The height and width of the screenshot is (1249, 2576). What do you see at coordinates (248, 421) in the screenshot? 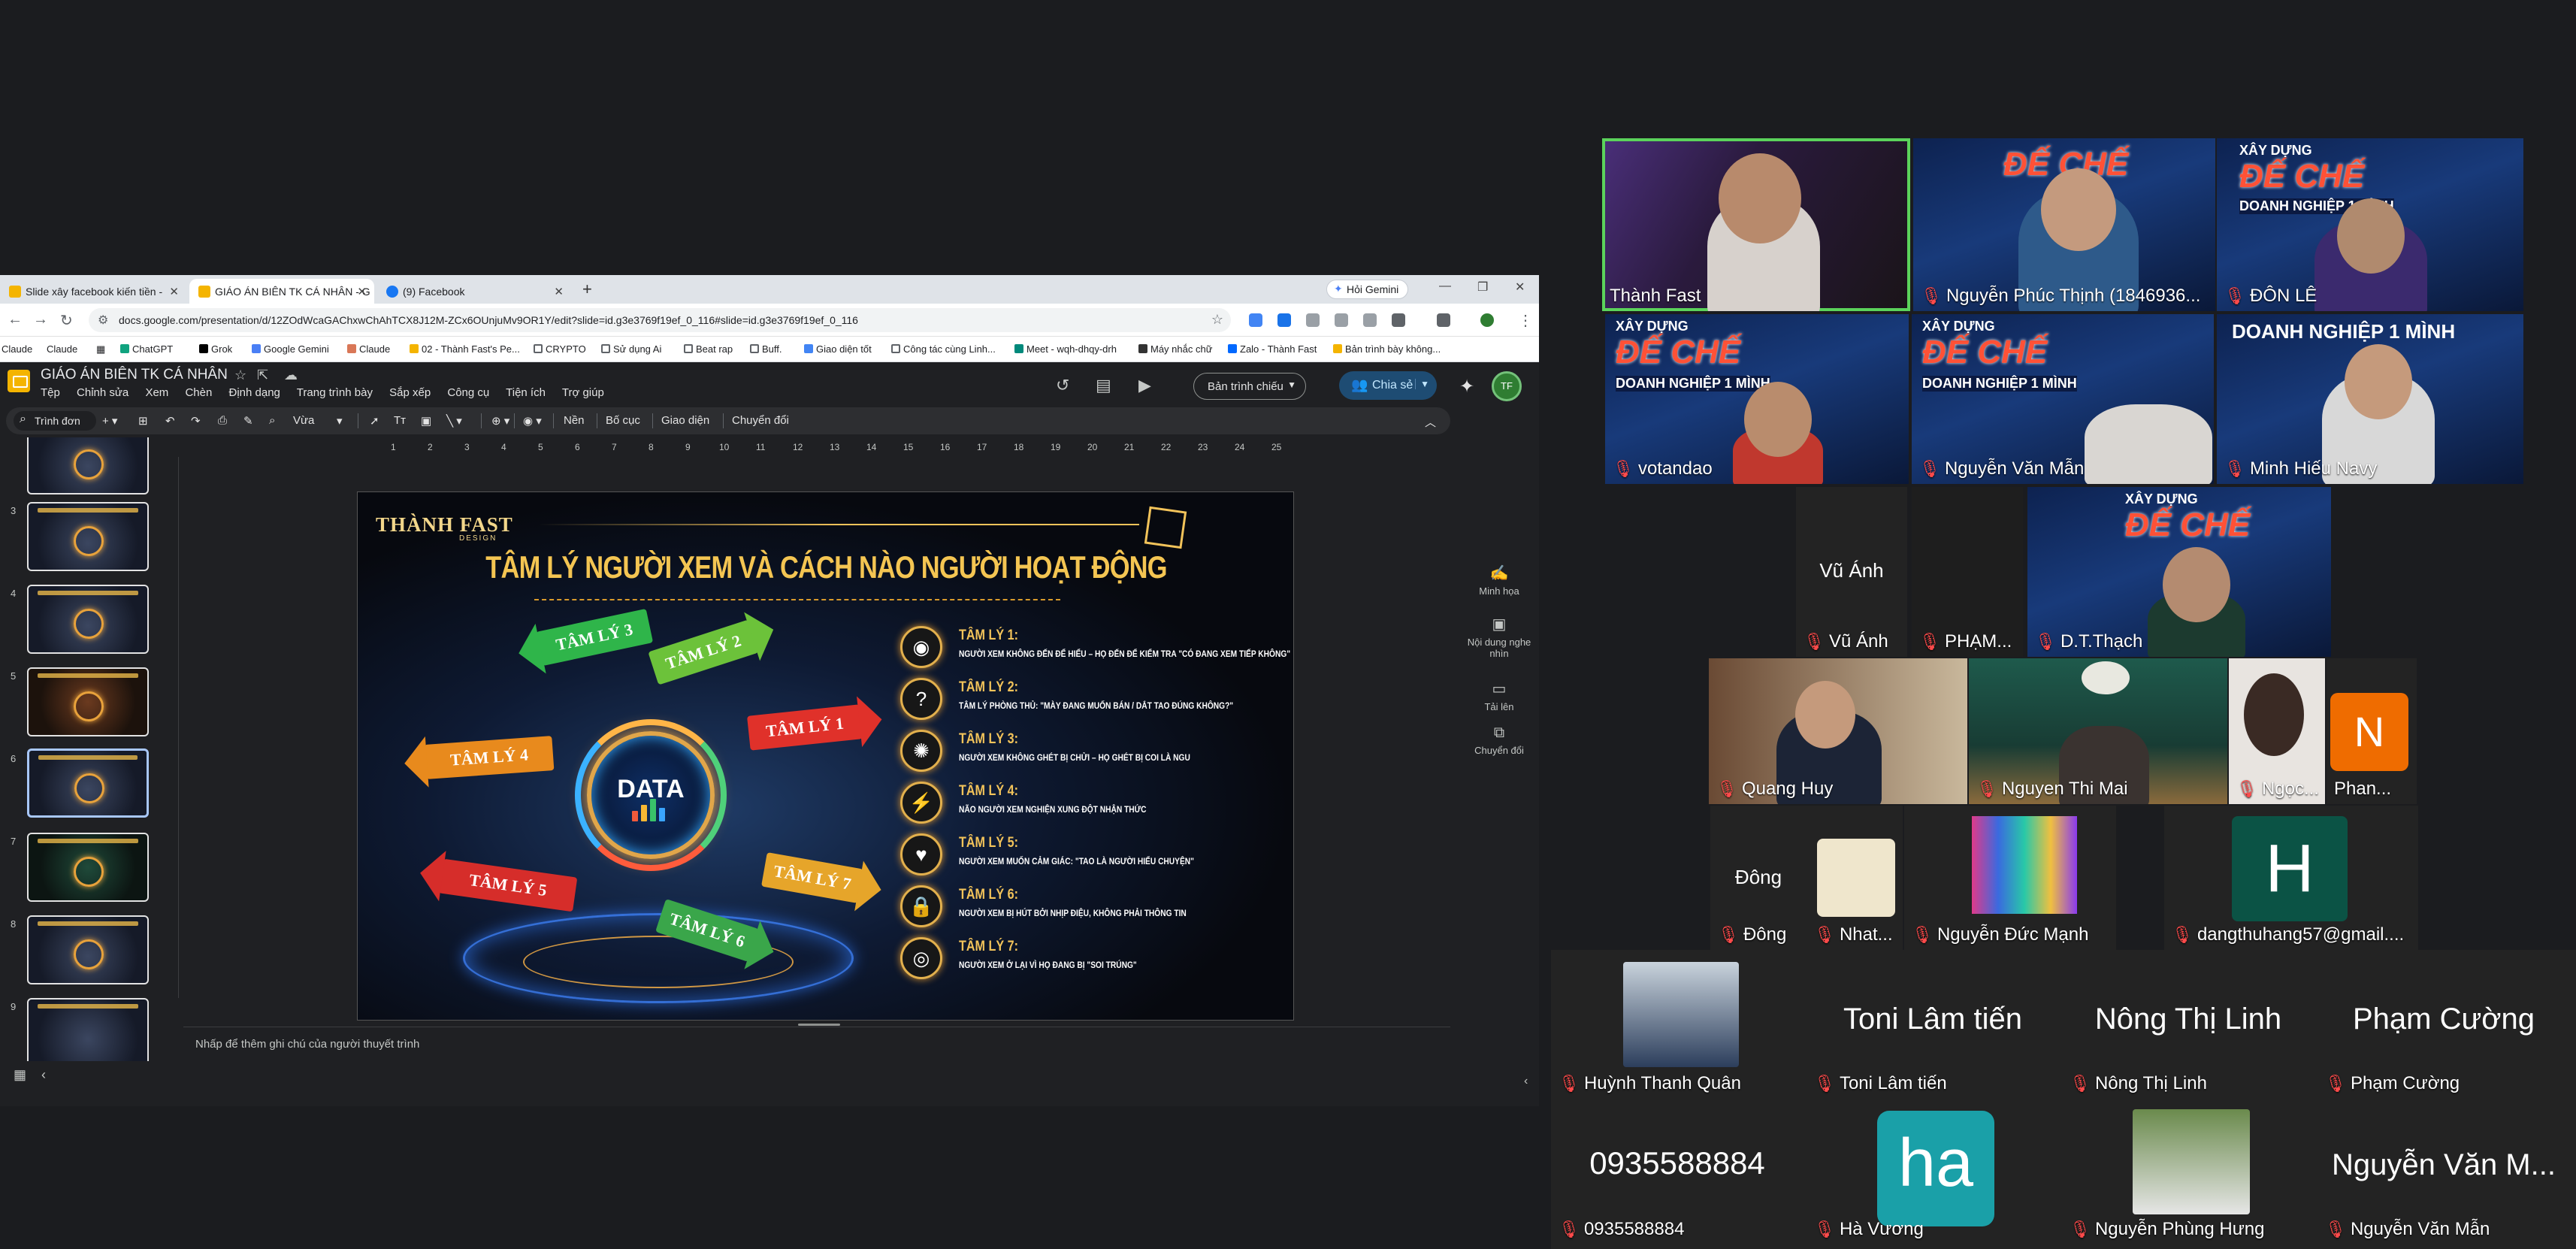
I see `paint-format-icon: ✎` at bounding box center [248, 421].